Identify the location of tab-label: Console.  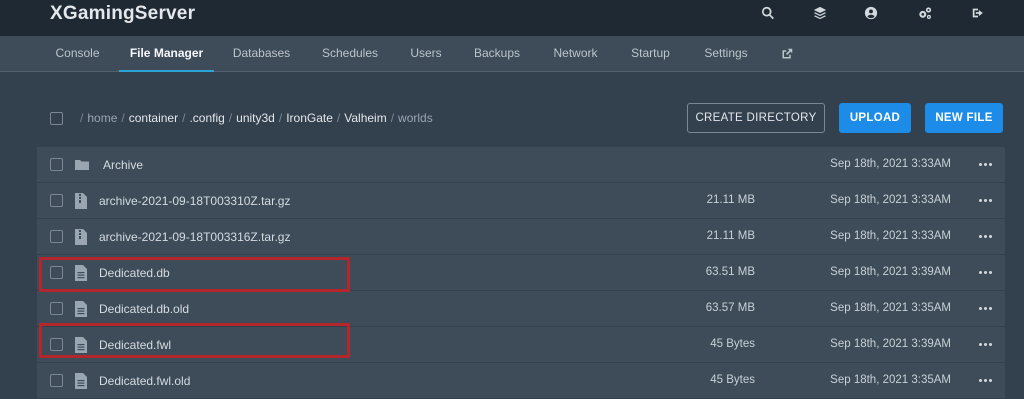
(77, 53).